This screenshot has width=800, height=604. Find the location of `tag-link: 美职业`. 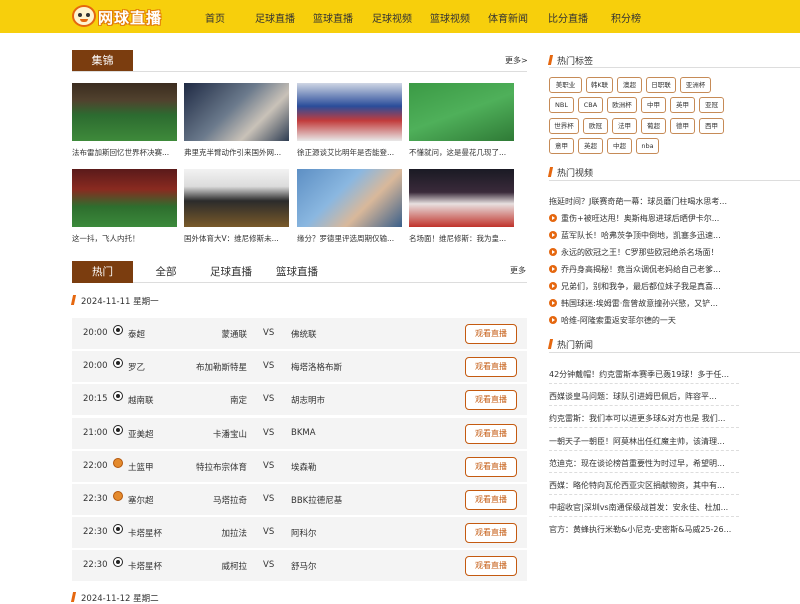

tag-link: 美职业 is located at coordinates (565, 85).